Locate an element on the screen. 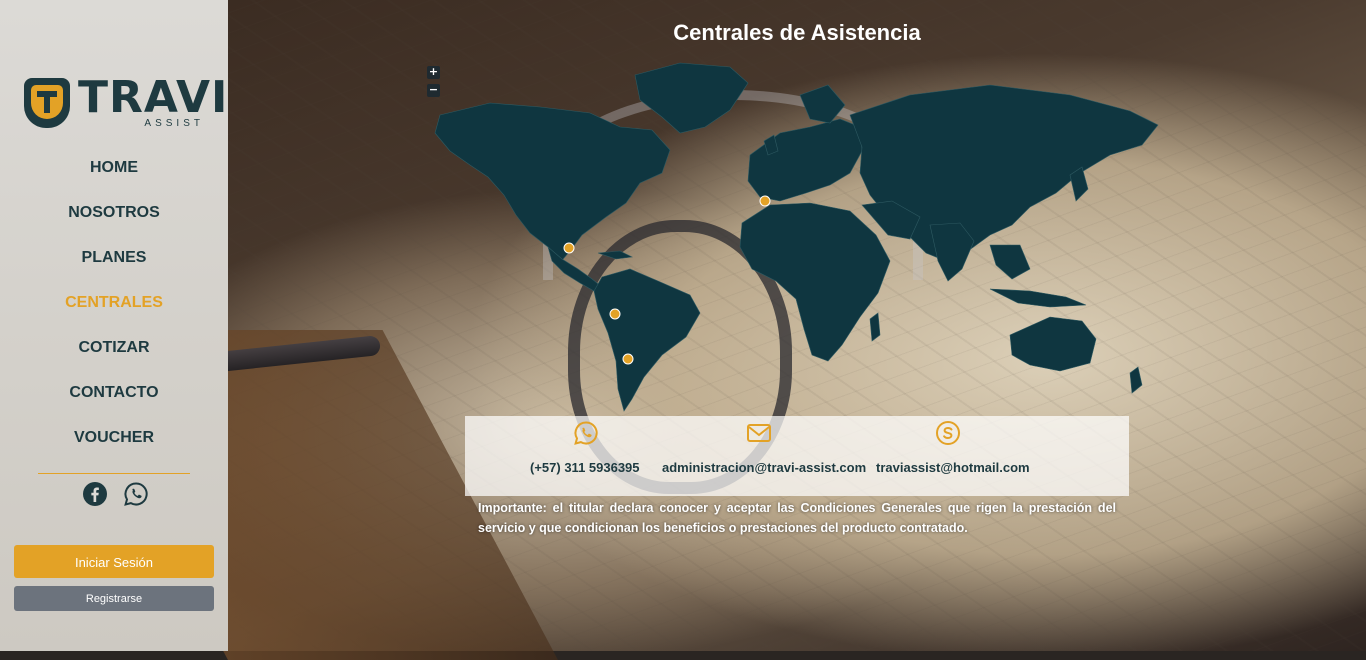 The height and width of the screenshot is (660, 1366). map-marker-spain is located at coordinates (765, 201).